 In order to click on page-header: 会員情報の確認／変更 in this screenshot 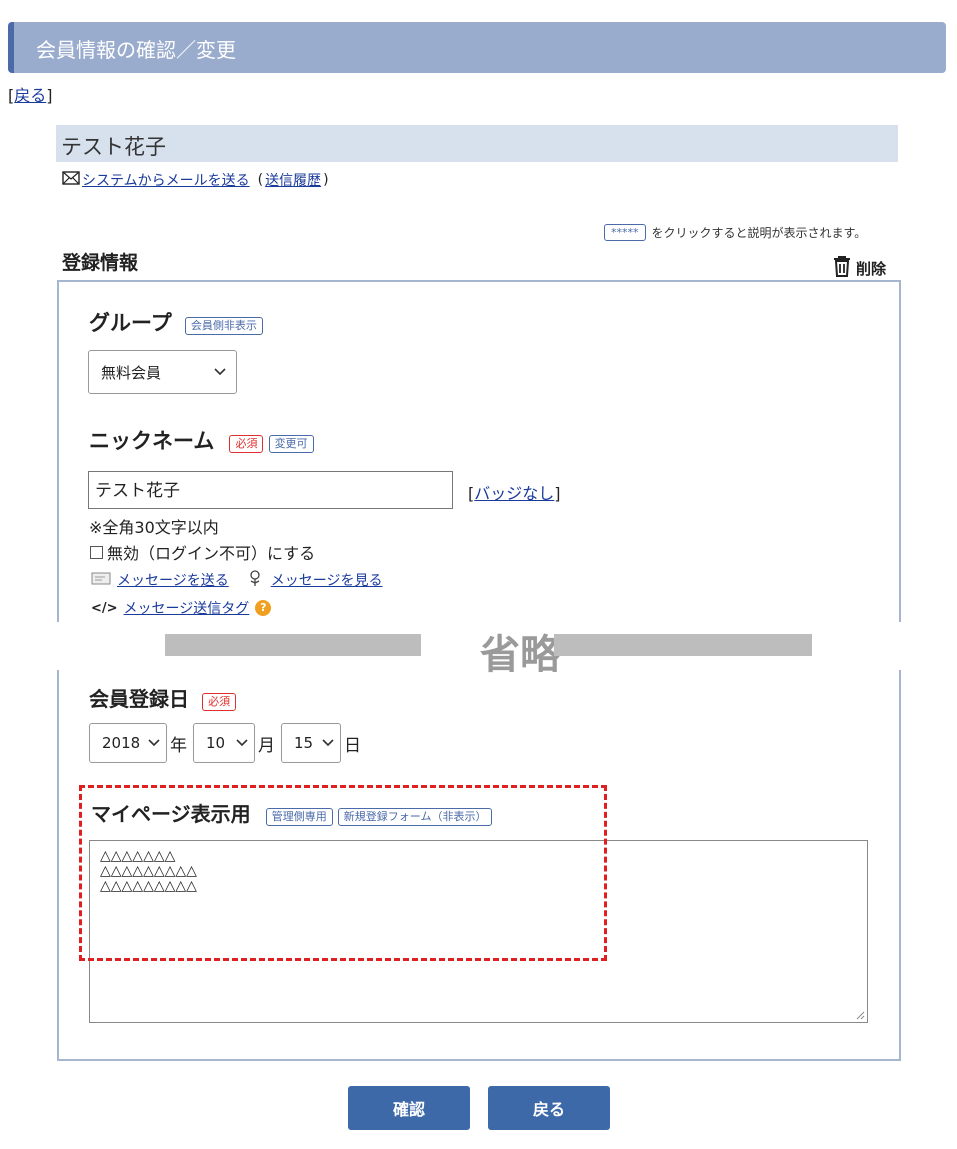, I will do `click(477, 47)`.